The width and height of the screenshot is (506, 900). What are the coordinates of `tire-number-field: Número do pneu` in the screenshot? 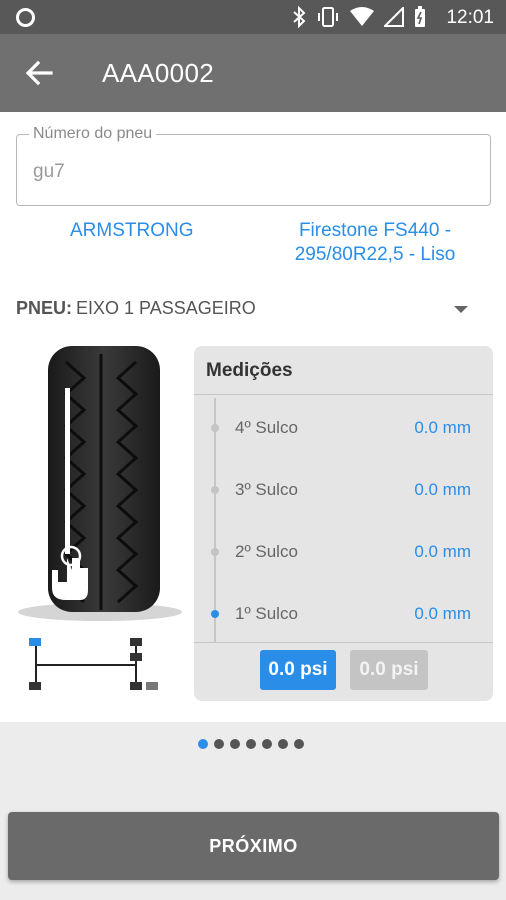 It's located at (253, 165).